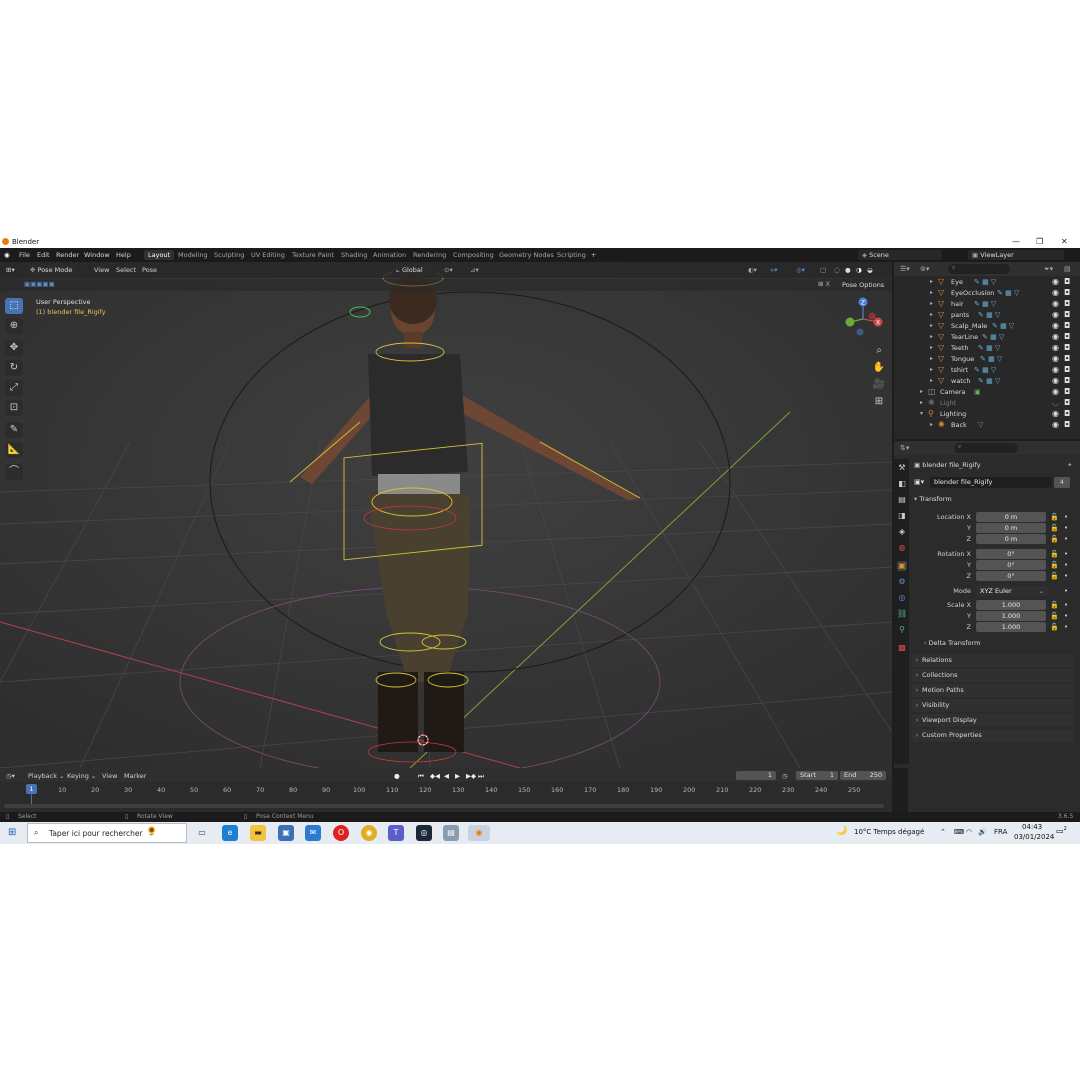  Describe the element at coordinates (902, 598) in the screenshot. I see `physics-tab-icon: ◎` at that location.